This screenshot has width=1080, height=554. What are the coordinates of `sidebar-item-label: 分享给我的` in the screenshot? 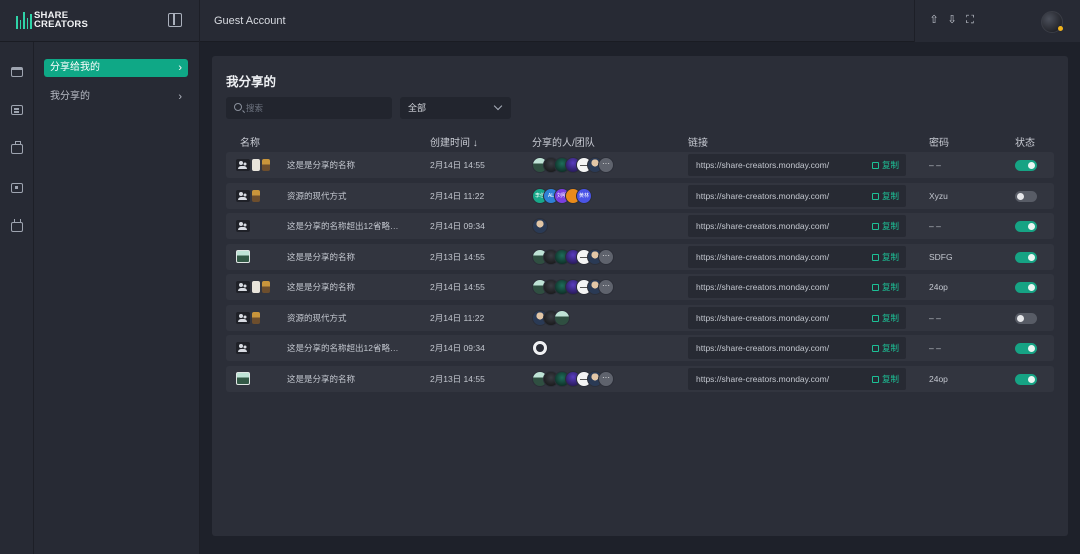 It's located at (75, 67).